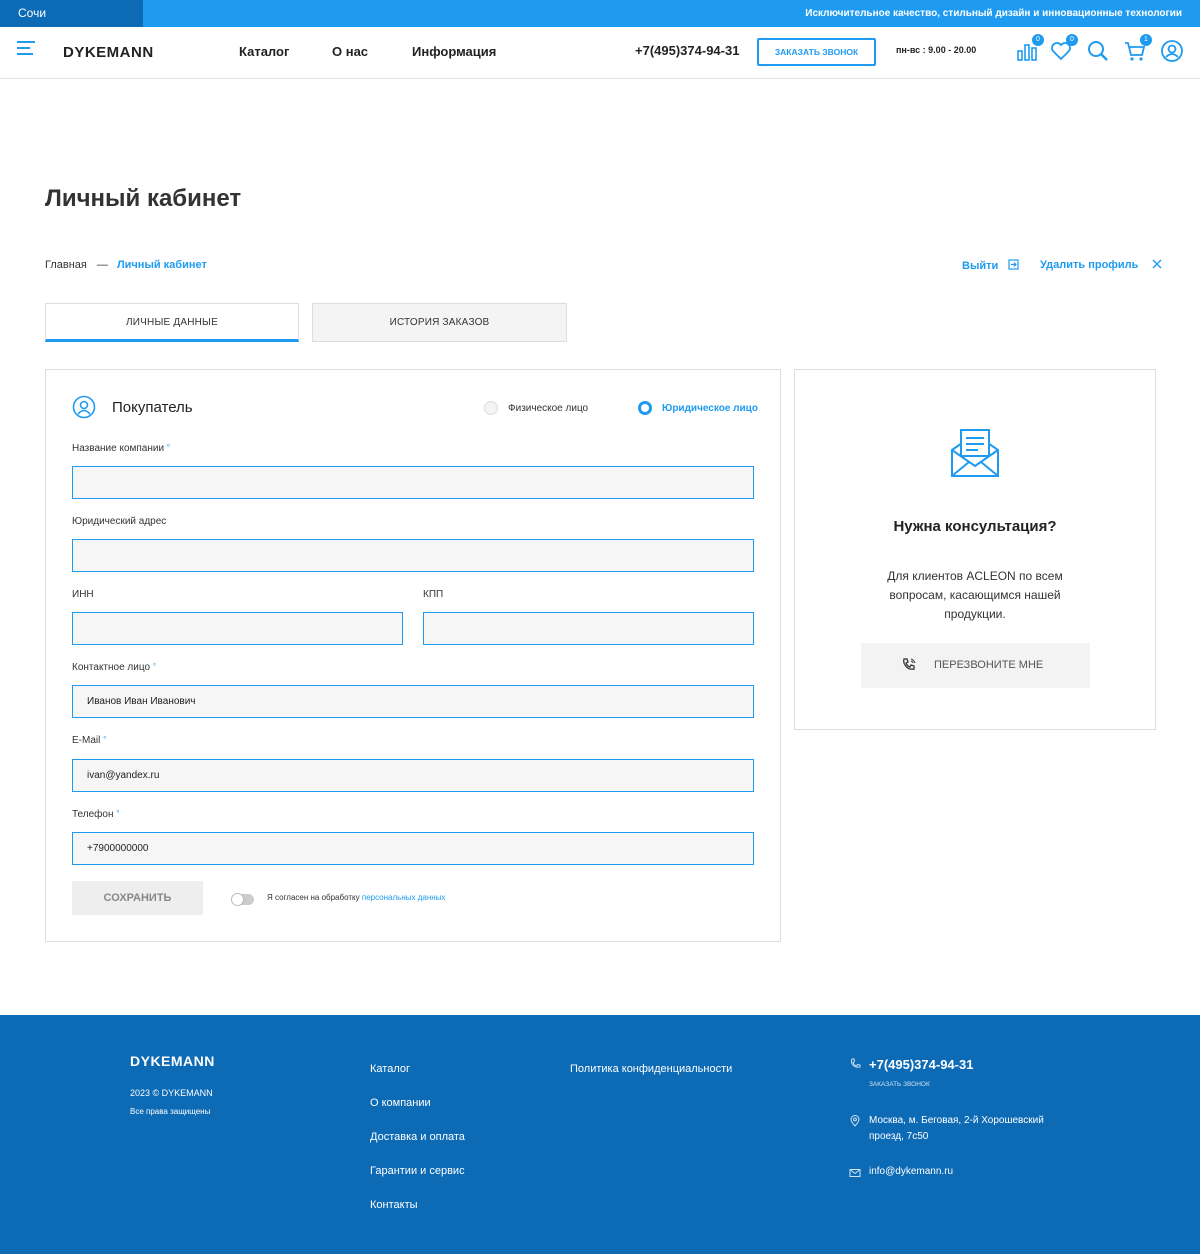  What do you see at coordinates (921, 1064) in the screenshot?
I see `footer-phone: +7(495)374-94-31` at bounding box center [921, 1064].